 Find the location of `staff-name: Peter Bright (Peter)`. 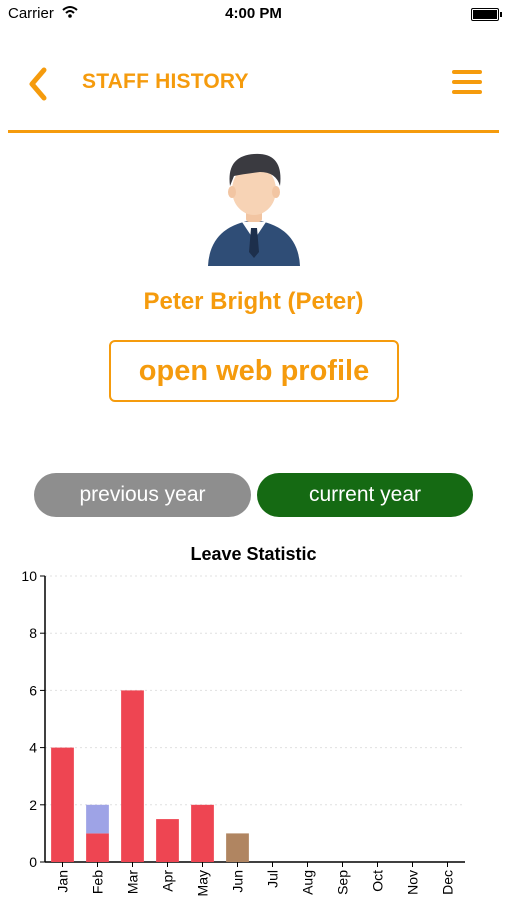

staff-name: Peter Bright (Peter) is located at coordinates (253, 301).